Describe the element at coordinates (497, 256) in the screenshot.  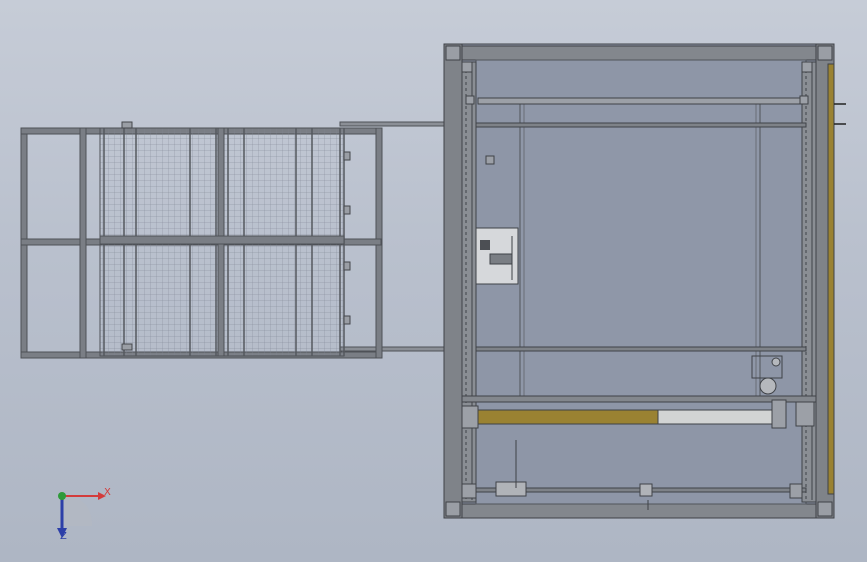
I see `control-box` at that location.